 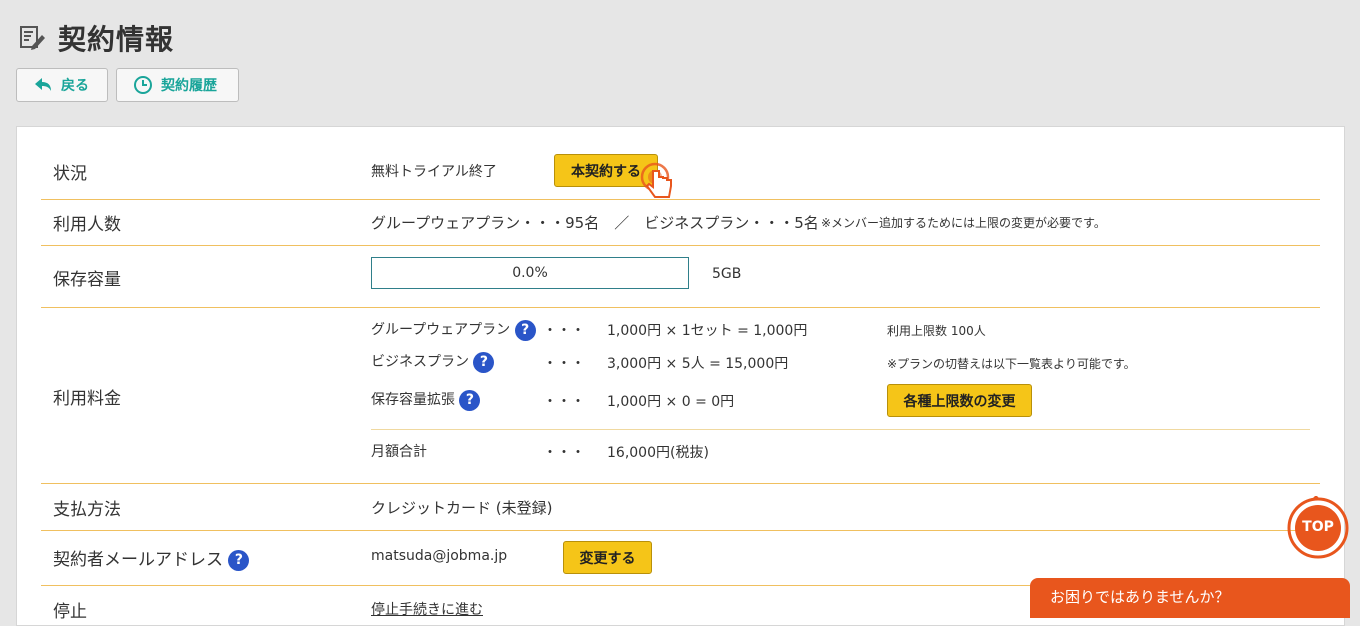 I want to click on fees-total-dots: ・・・, so click(x=564, y=453).